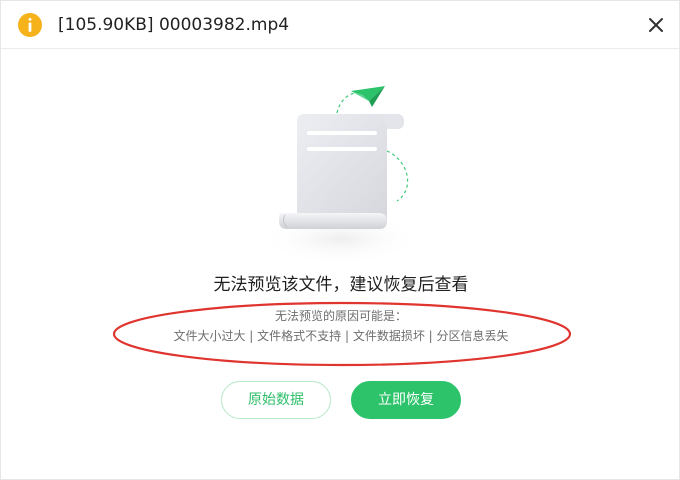 This screenshot has height=480, width=680. What do you see at coordinates (174, 25) in the screenshot?
I see `window-title: [105.90KB] 00003982.mp4` at bounding box center [174, 25].